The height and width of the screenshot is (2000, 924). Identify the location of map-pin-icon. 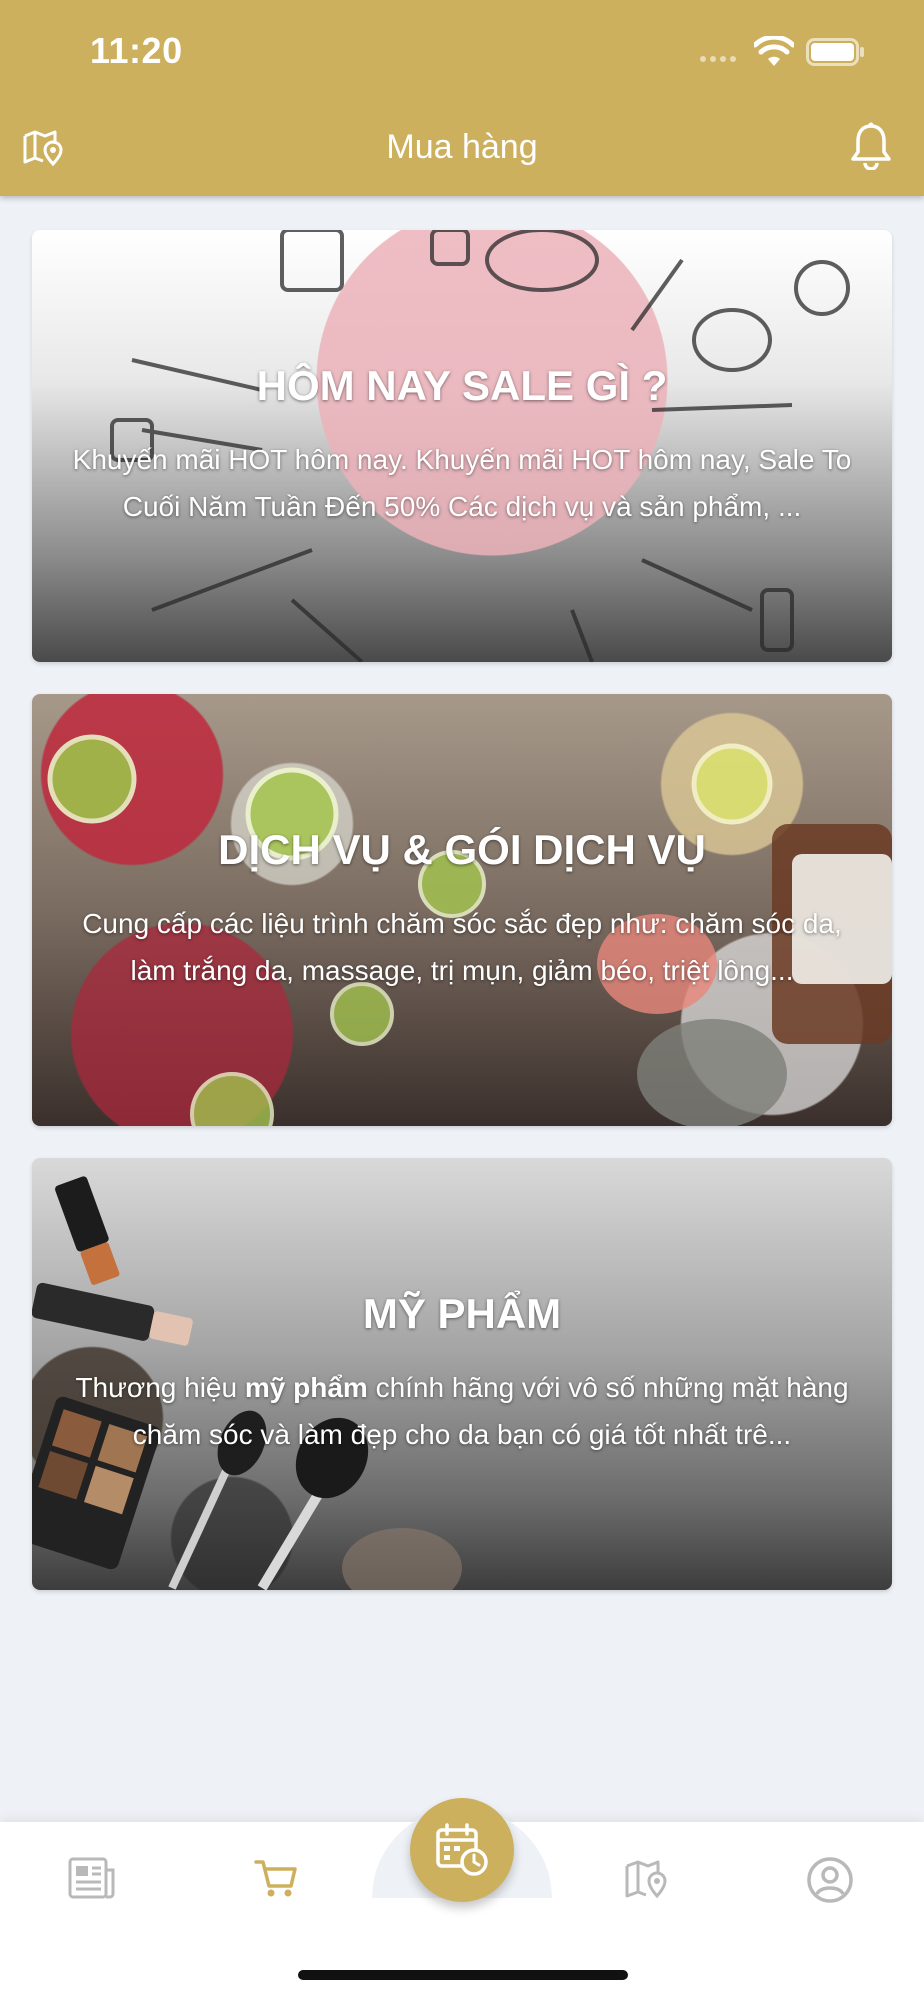
(647, 1878).